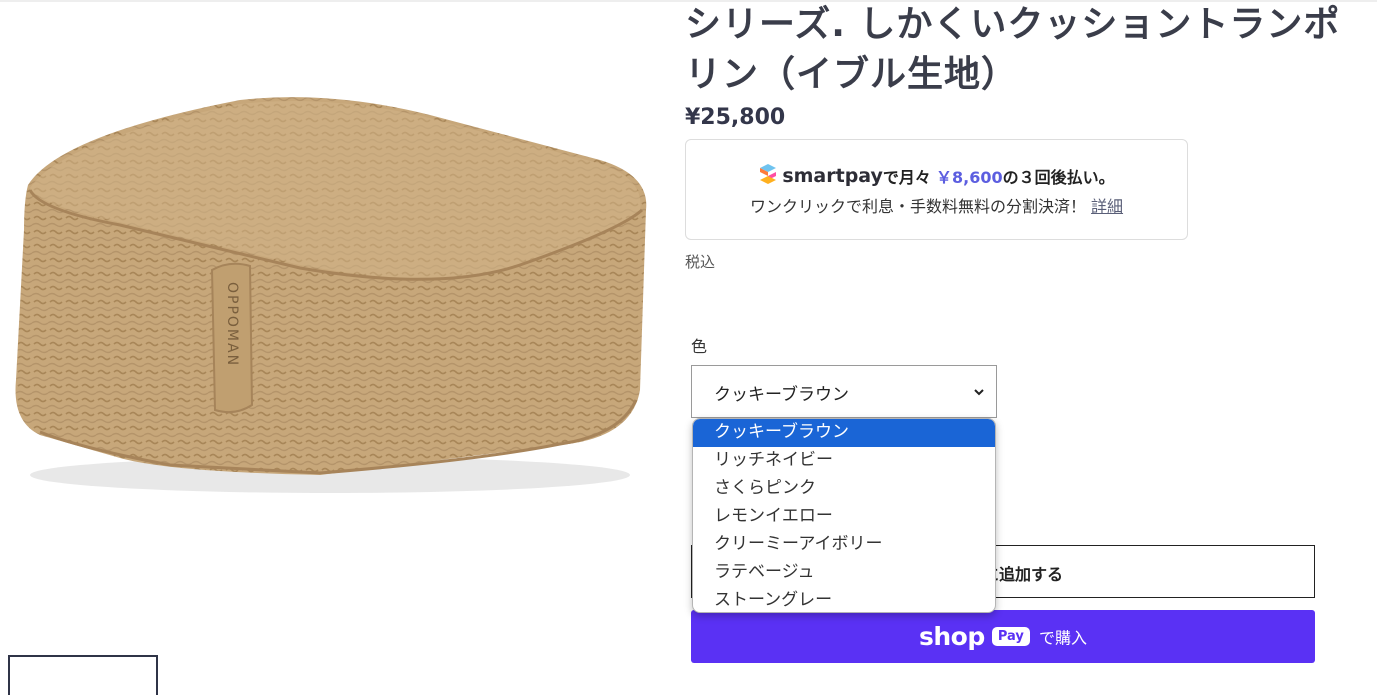 The height and width of the screenshot is (695, 1377). I want to click on thumbnail-frame, so click(83, 675).